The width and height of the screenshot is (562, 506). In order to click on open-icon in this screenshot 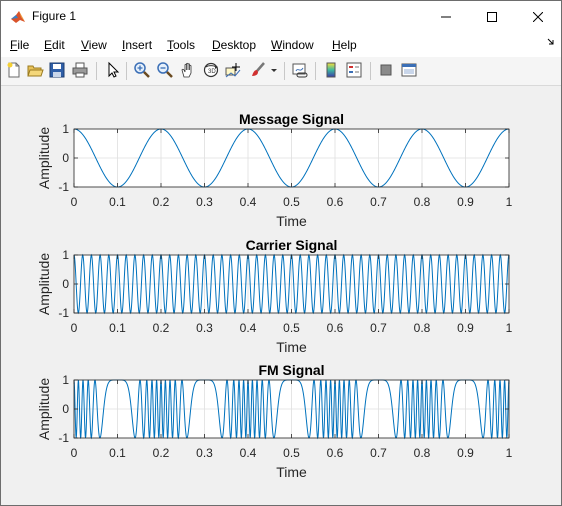, I will do `click(35, 70)`.